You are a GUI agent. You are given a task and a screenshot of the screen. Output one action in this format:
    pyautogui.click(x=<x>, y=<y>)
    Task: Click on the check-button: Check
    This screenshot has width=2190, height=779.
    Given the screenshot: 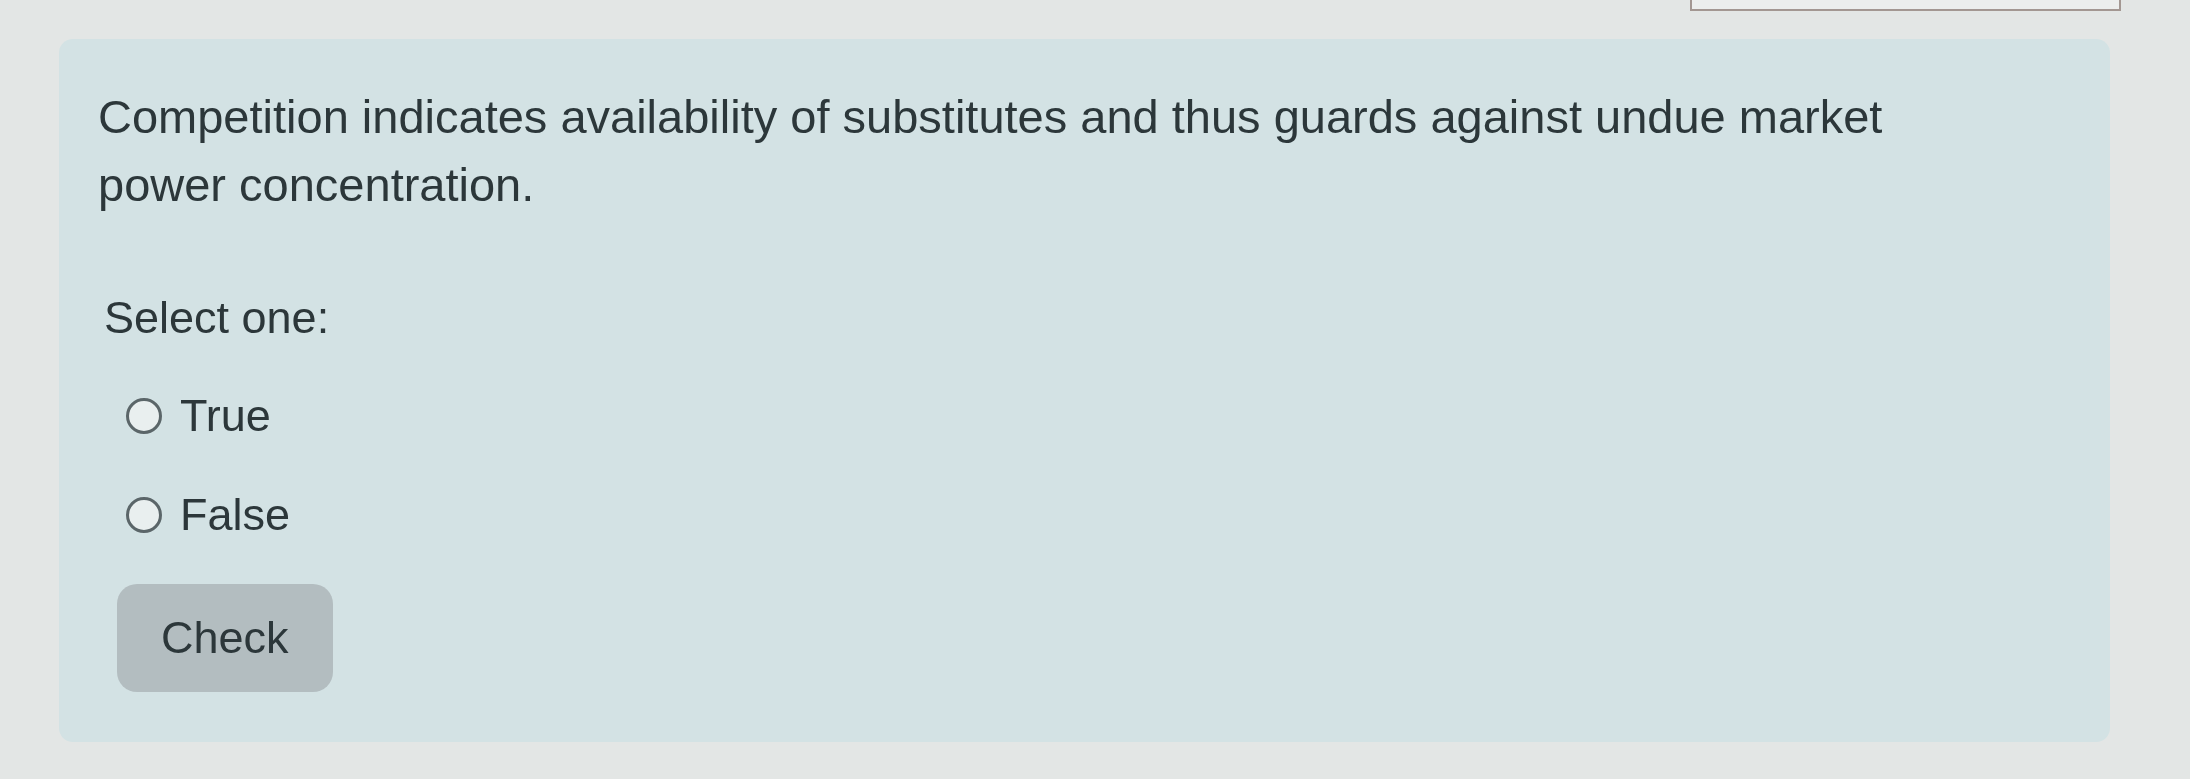 What is the action you would take?
    pyautogui.click(x=225, y=638)
    